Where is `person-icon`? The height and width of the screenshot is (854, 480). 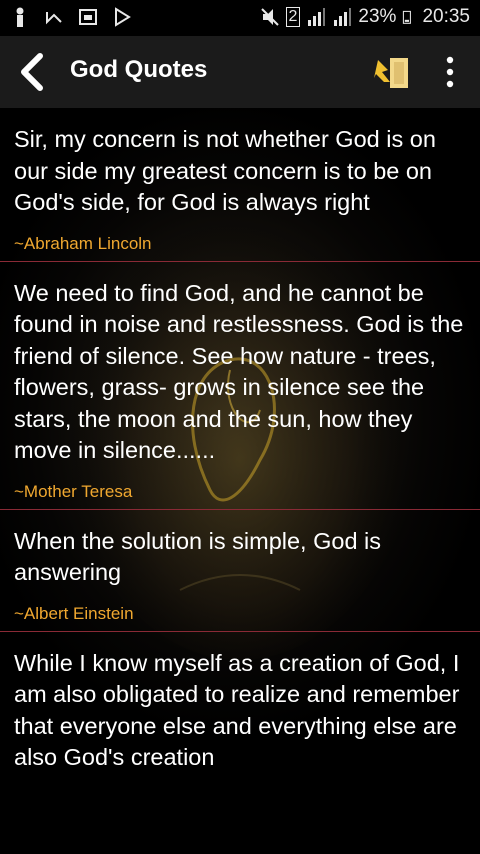 person-icon is located at coordinates (20, 17).